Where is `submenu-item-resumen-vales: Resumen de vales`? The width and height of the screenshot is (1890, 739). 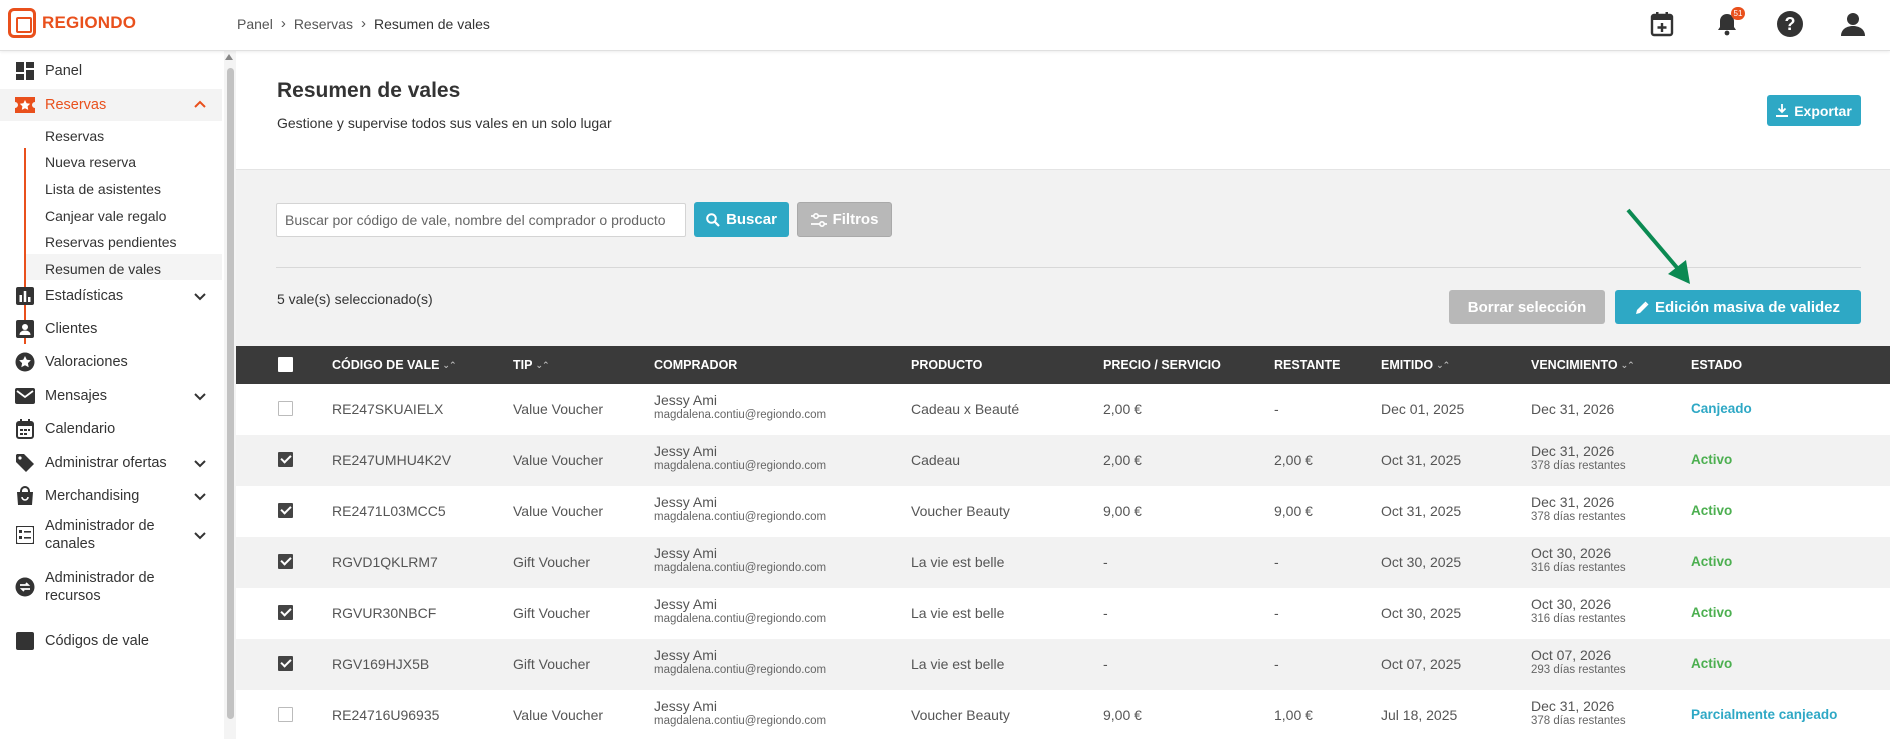
submenu-item-resumen-vales: Resumen de vales is located at coordinates (103, 269).